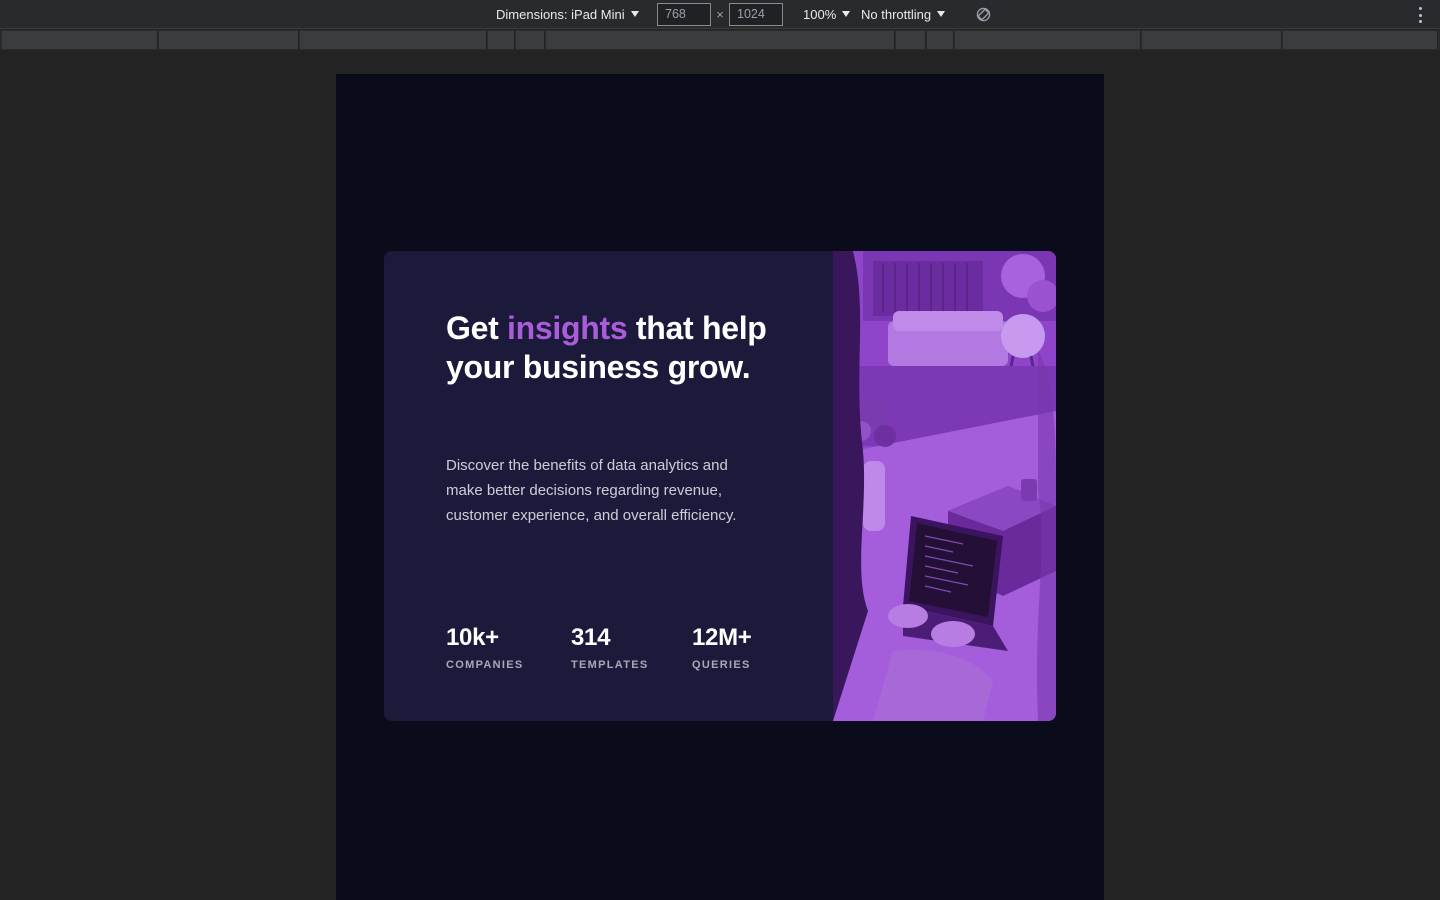 This screenshot has height=900, width=1440. Describe the element at coordinates (477, 328) in the screenshot. I see `headline-start: Get` at that location.